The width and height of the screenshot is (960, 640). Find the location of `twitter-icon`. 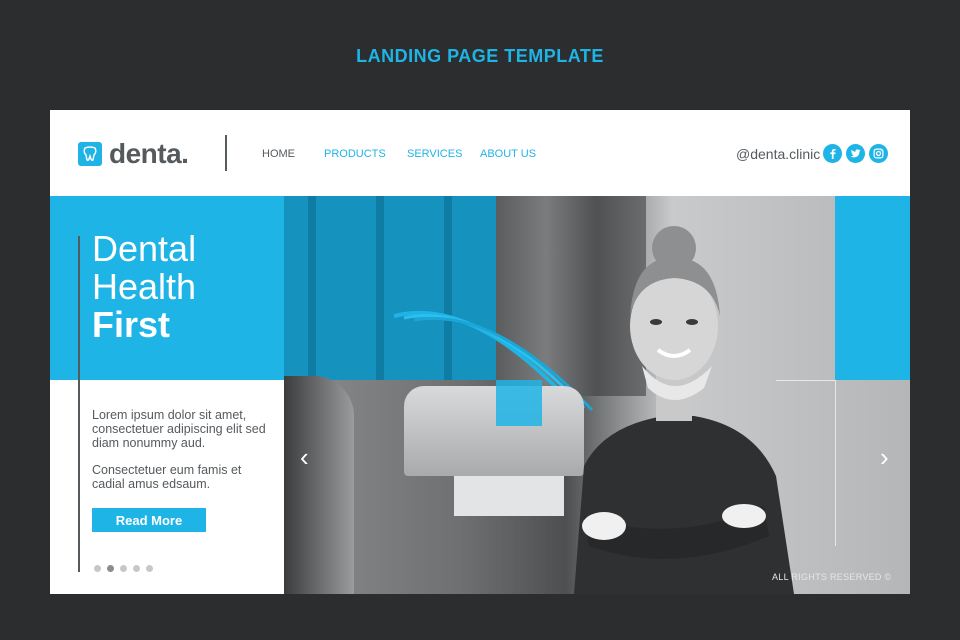

twitter-icon is located at coordinates (855, 153).